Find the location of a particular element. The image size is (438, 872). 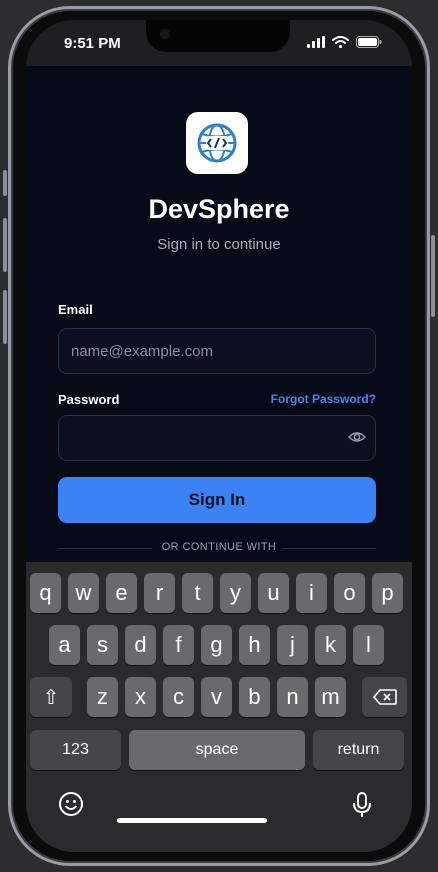

key-m: m is located at coordinates (330, 697).